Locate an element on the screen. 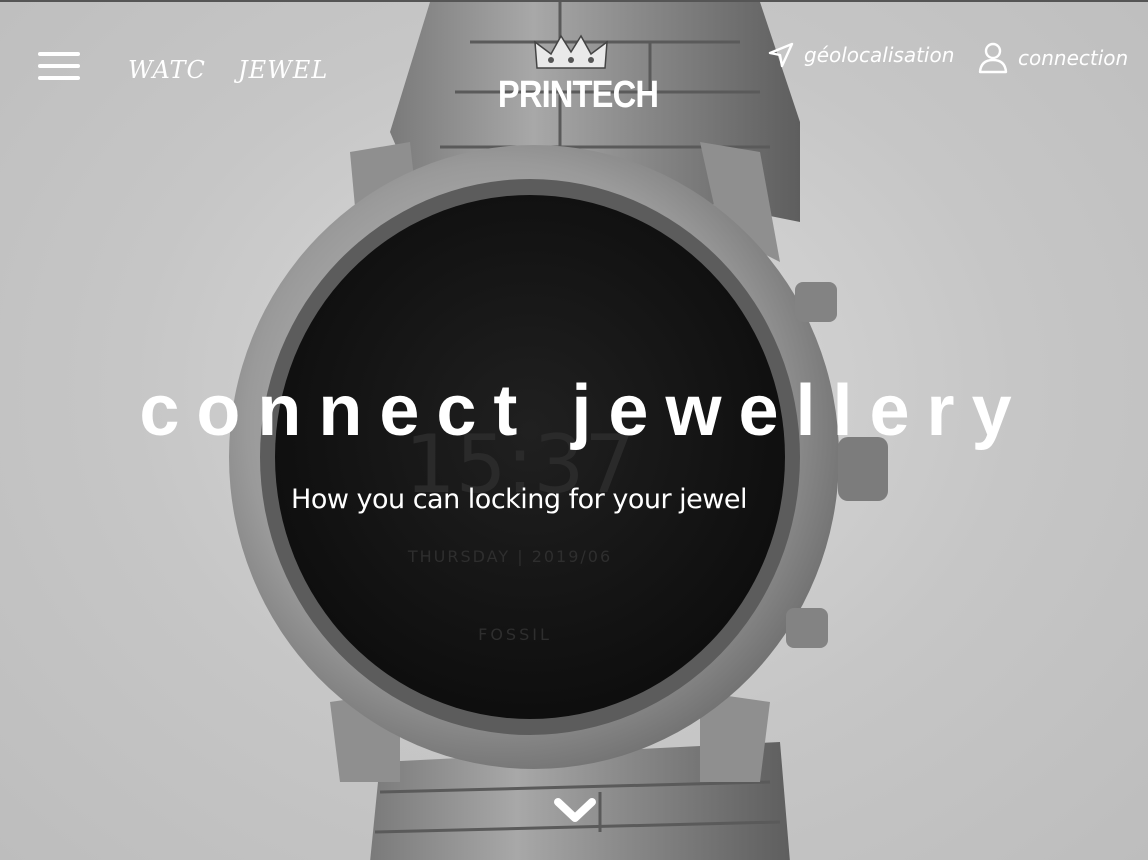 This screenshot has width=1148, height=860. chevron-down-icon is located at coordinates (575, 810).